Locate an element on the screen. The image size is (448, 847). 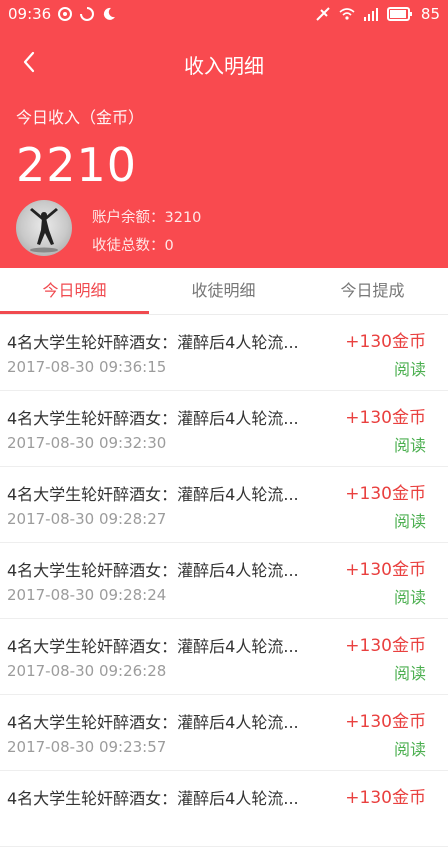
moon-icon is located at coordinates (110, 13).